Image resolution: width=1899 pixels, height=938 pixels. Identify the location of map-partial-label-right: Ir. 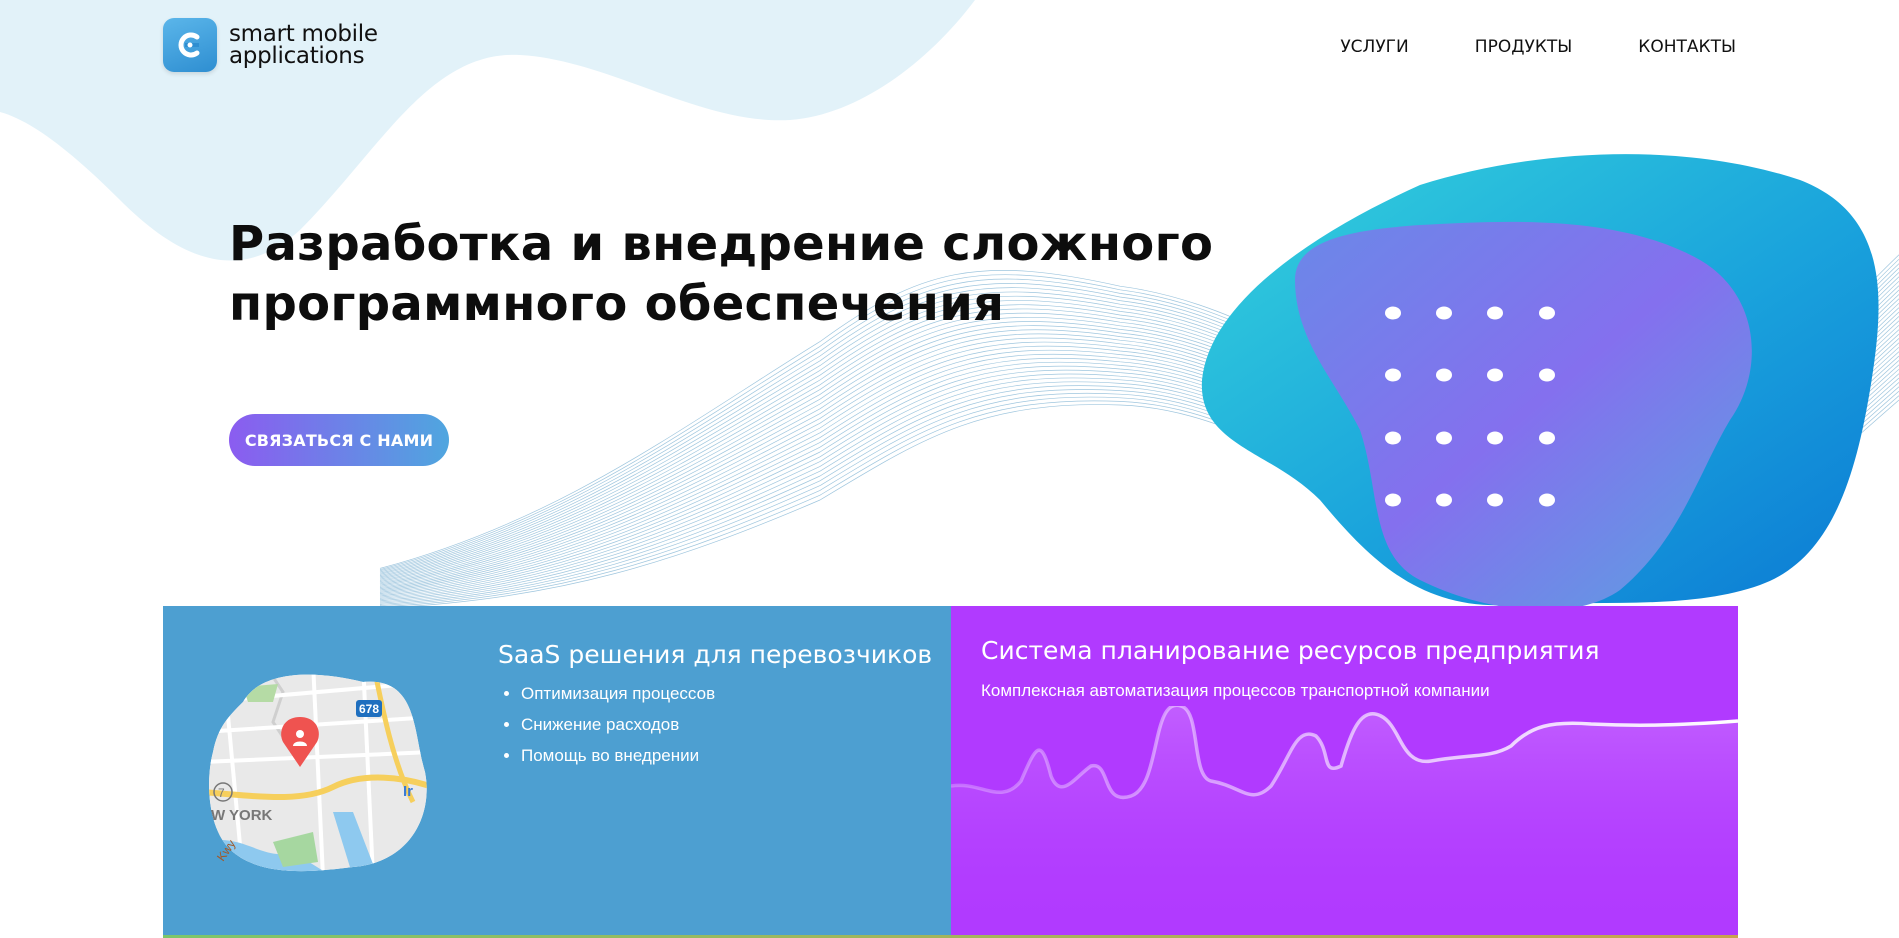
(408, 791).